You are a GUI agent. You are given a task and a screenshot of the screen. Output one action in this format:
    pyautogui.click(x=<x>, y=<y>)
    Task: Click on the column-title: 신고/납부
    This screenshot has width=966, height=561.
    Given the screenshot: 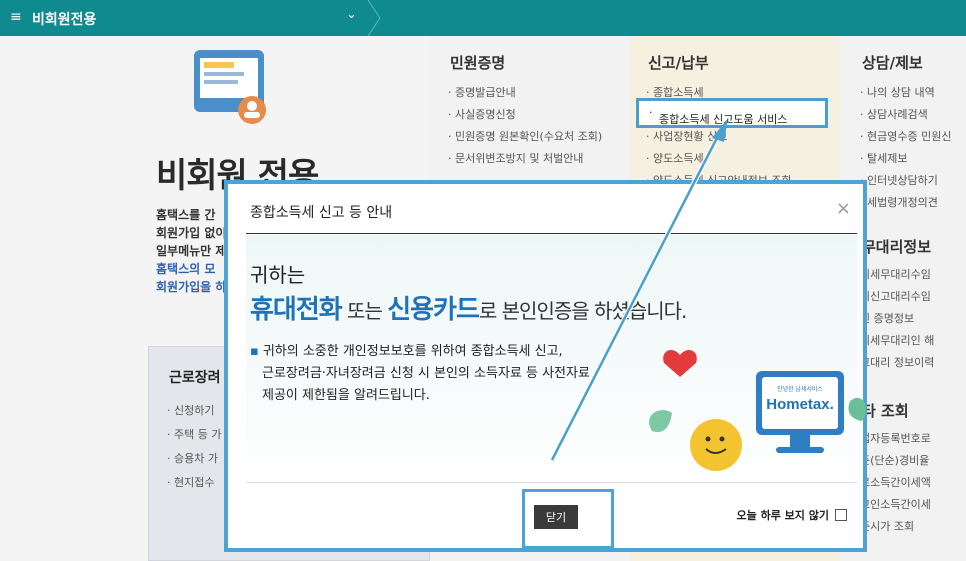 What is the action you would take?
    pyautogui.click(x=678, y=63)
    